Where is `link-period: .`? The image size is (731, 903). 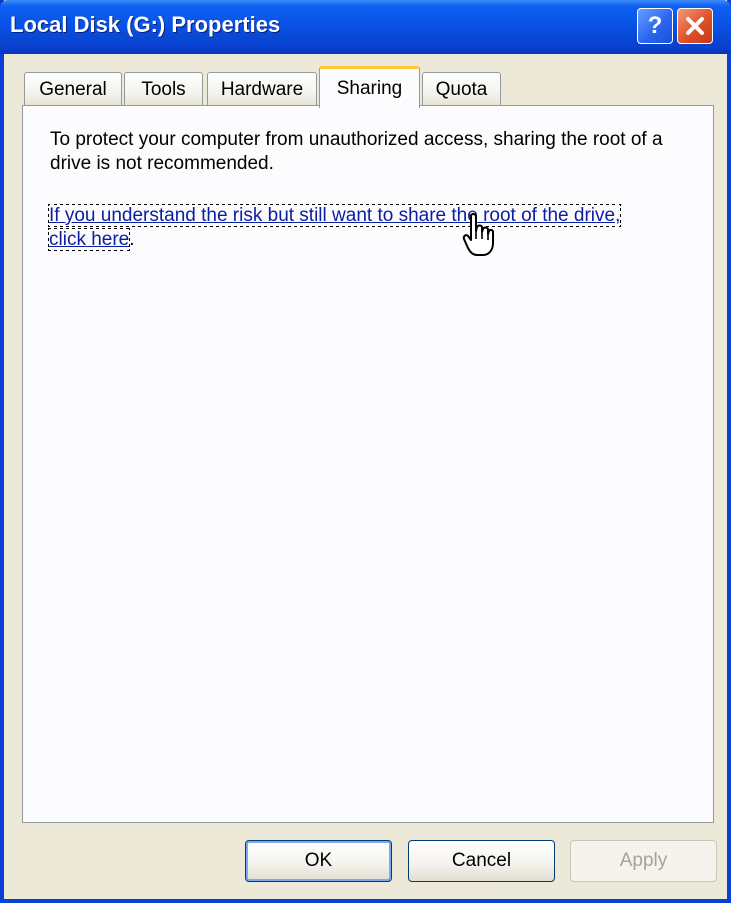
link-period: . is located at coordinates (132, 239).